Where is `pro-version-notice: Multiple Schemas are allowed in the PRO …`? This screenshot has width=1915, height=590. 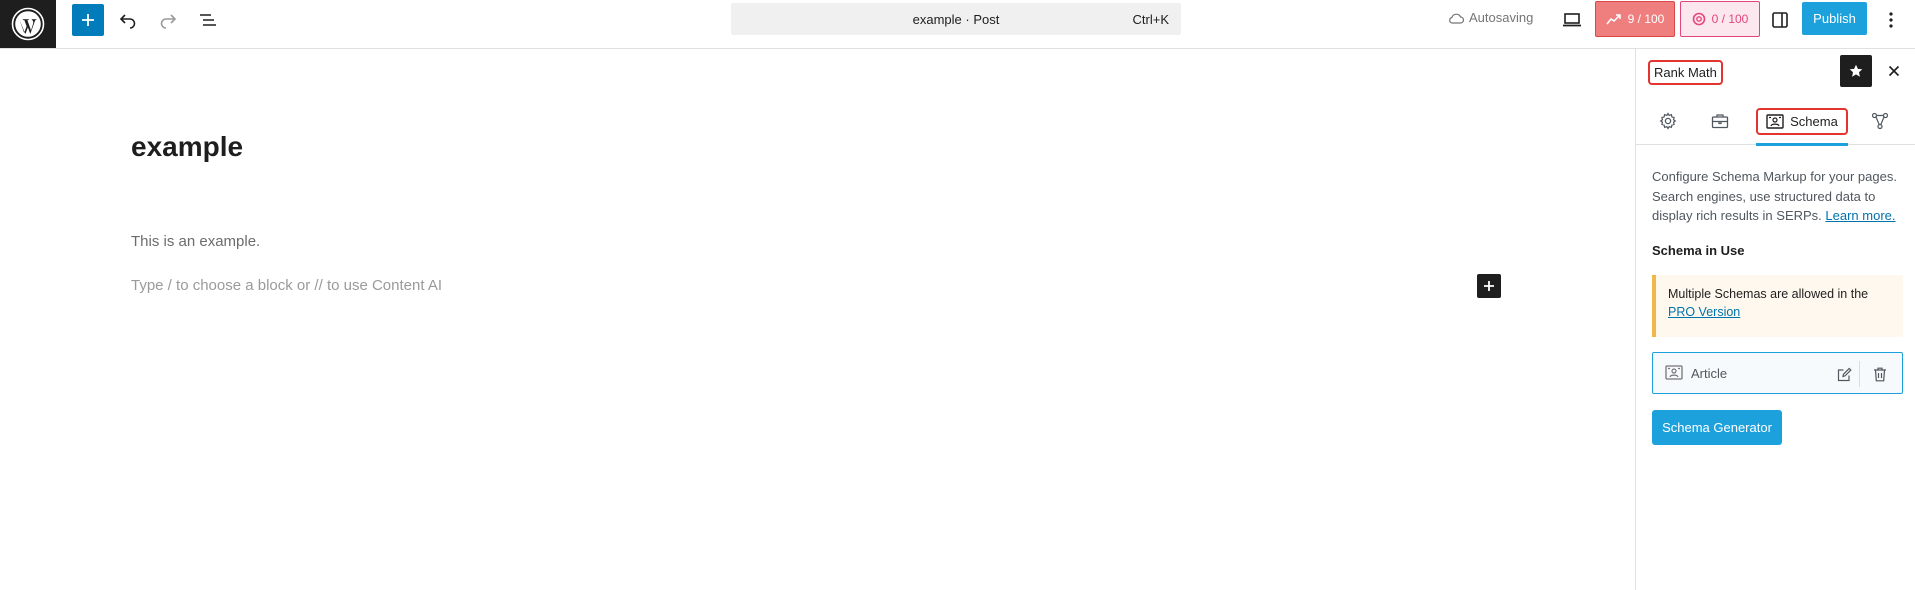 pro-version-notice: Multiple Schemas are allowed in the PRO … is located at coordinates (1777, 306).